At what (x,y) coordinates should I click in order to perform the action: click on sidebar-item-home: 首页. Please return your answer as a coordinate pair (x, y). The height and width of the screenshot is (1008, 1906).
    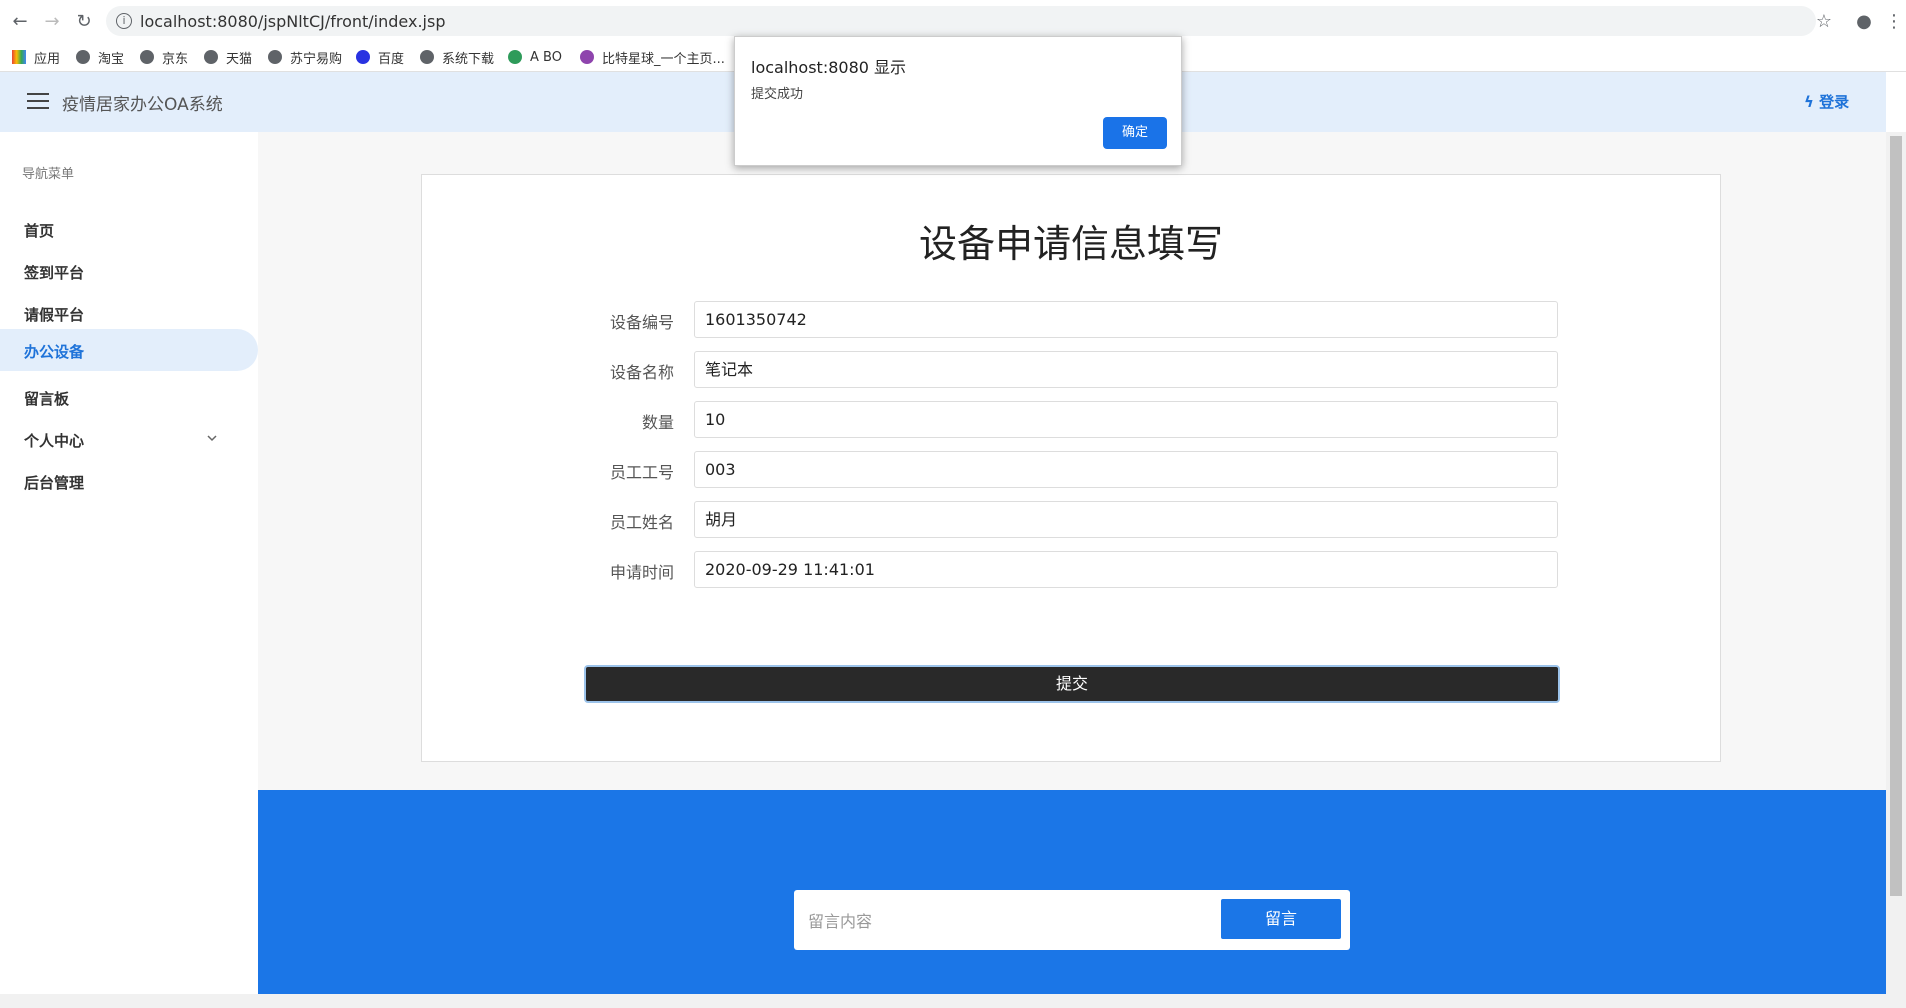
    Looking at the image, I should click on (129, 229).